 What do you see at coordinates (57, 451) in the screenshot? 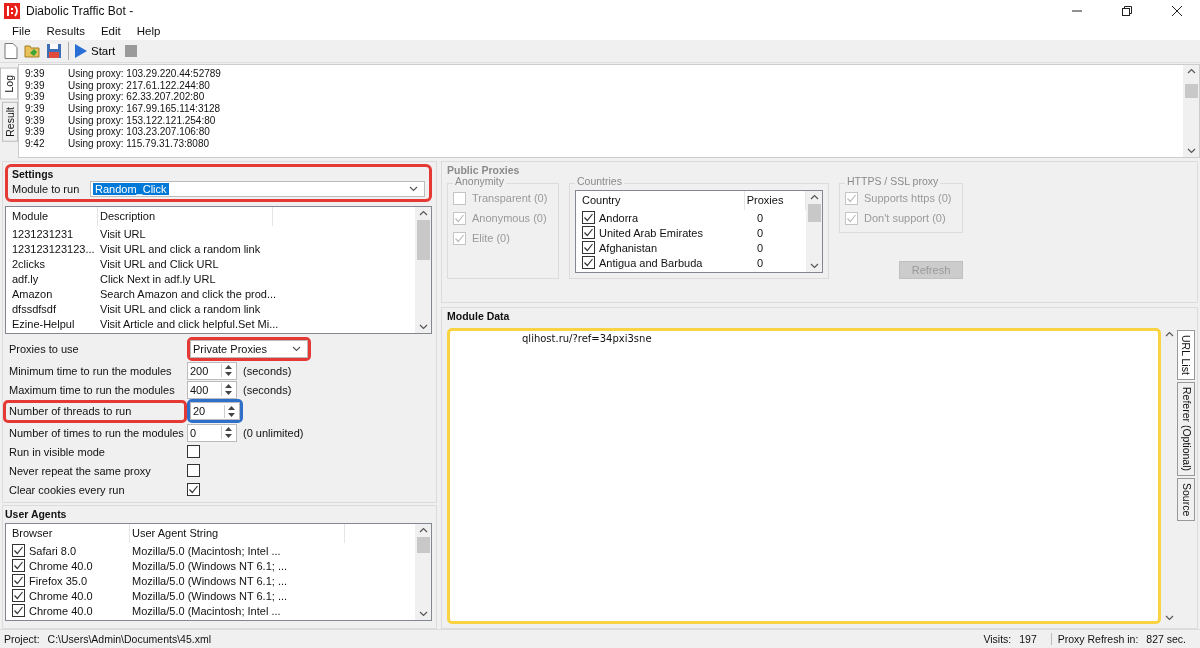
I see `field-label: Run in visible mode` at bounding box center [57, 451].